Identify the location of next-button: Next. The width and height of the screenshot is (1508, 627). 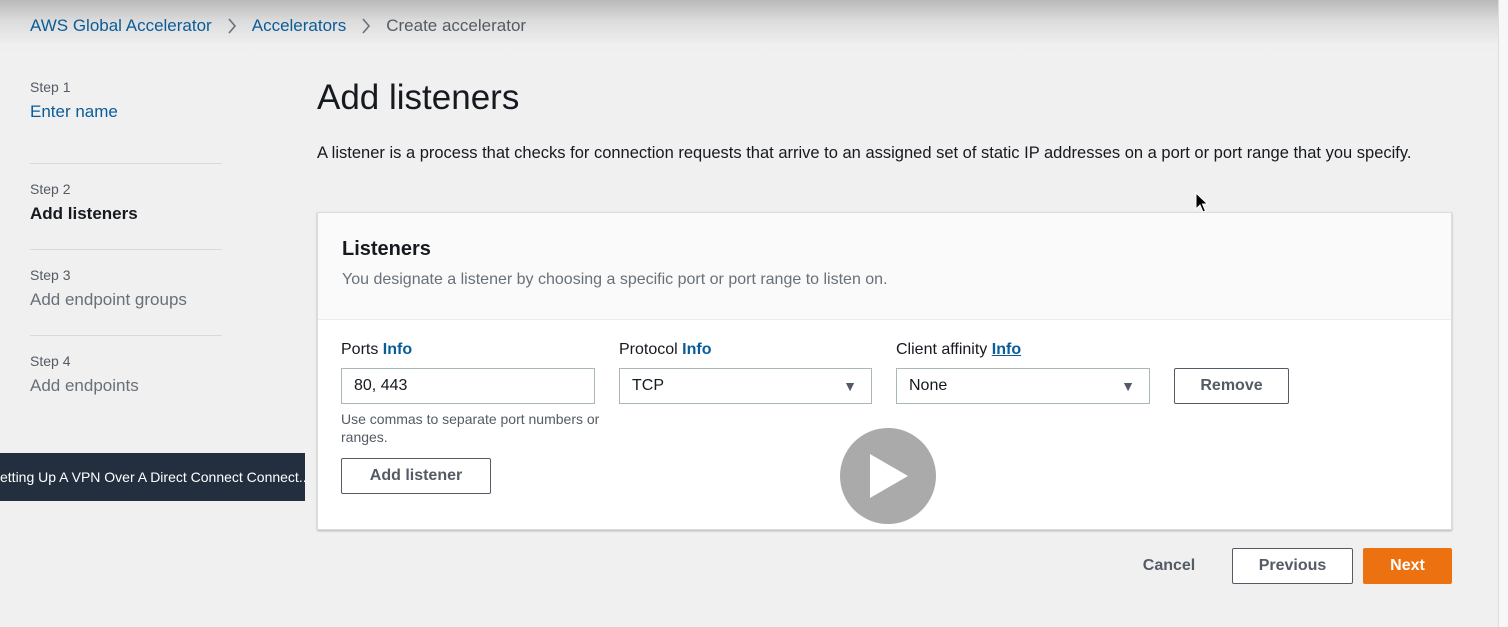
(1407, 566).